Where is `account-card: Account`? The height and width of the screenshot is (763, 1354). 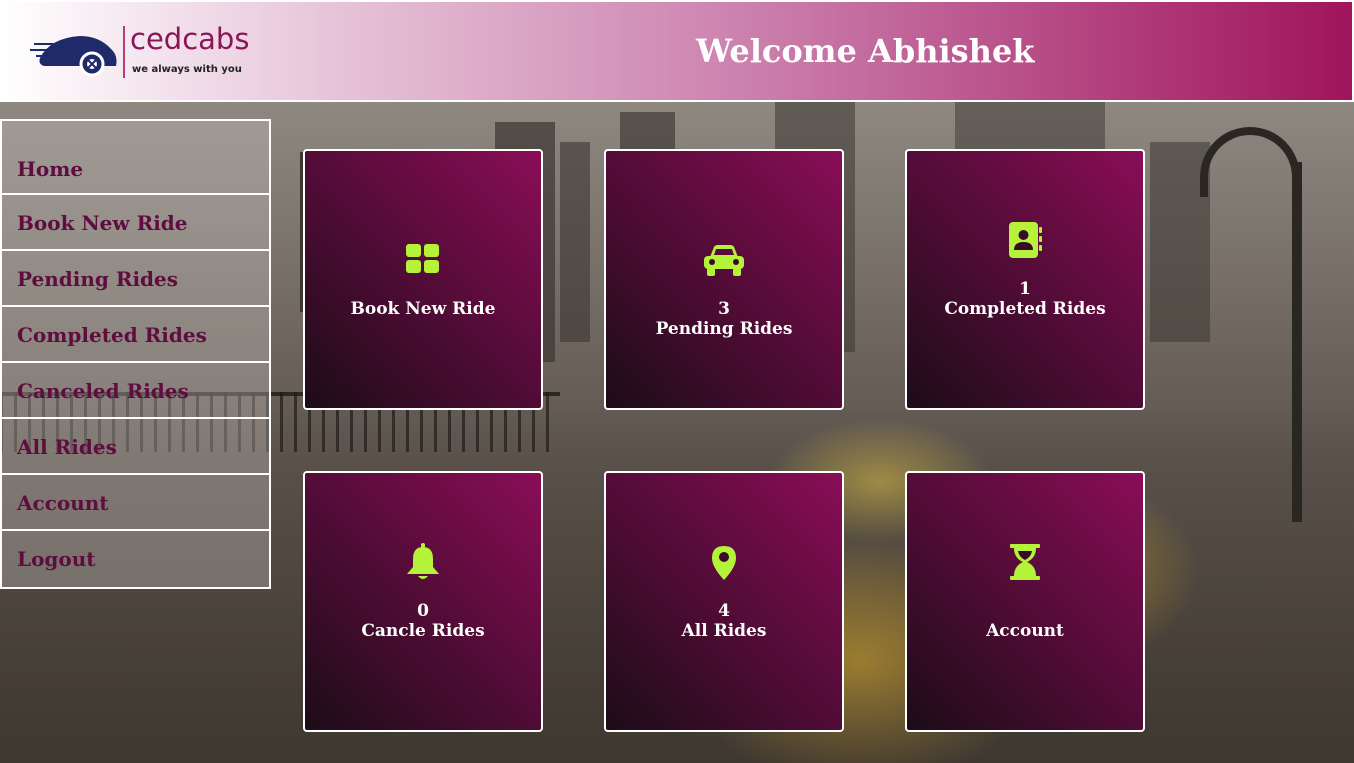 account-card: Account is located at coordinates (1025, 601).